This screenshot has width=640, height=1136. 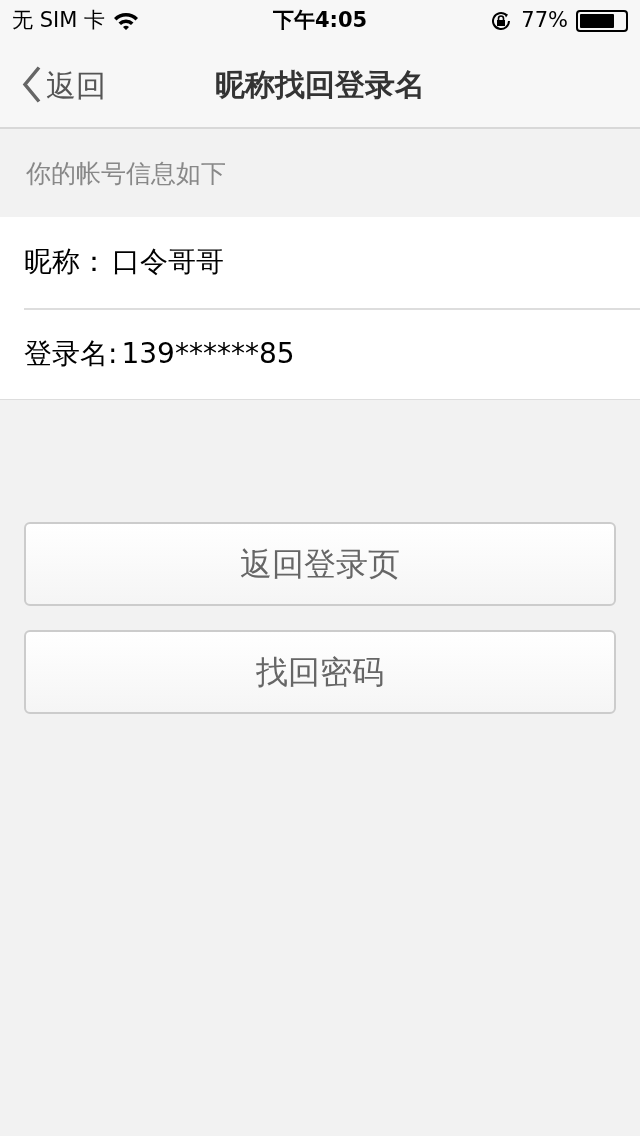 What do you see at coordinates (602, 21) in the screenshot?
I see `battery-icon` at bounding box center [602, 21].